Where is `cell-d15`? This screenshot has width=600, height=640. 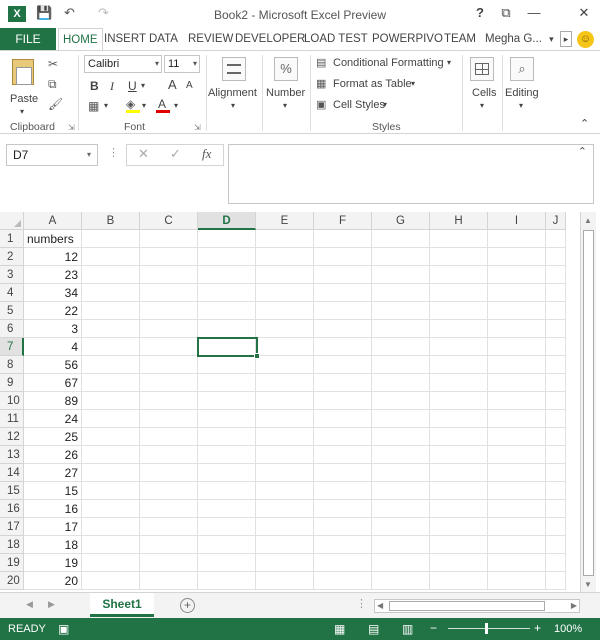
cell-d15 is located at coordinates (227, 491).